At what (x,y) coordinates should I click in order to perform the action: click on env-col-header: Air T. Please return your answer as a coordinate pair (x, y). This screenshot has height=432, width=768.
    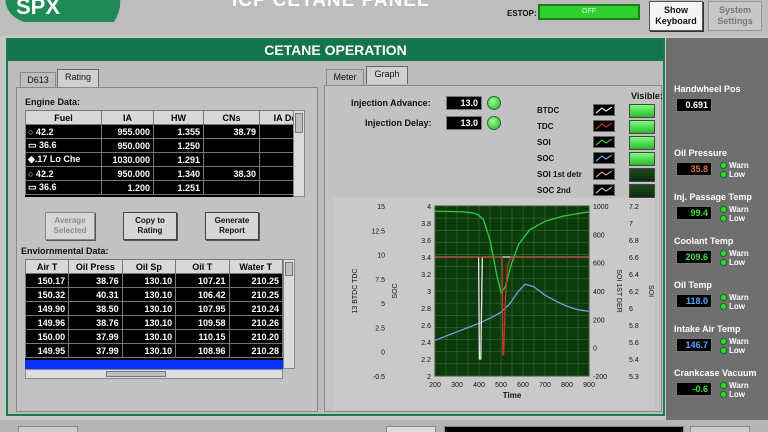
    Looking at the image, I should click on (47, 266).